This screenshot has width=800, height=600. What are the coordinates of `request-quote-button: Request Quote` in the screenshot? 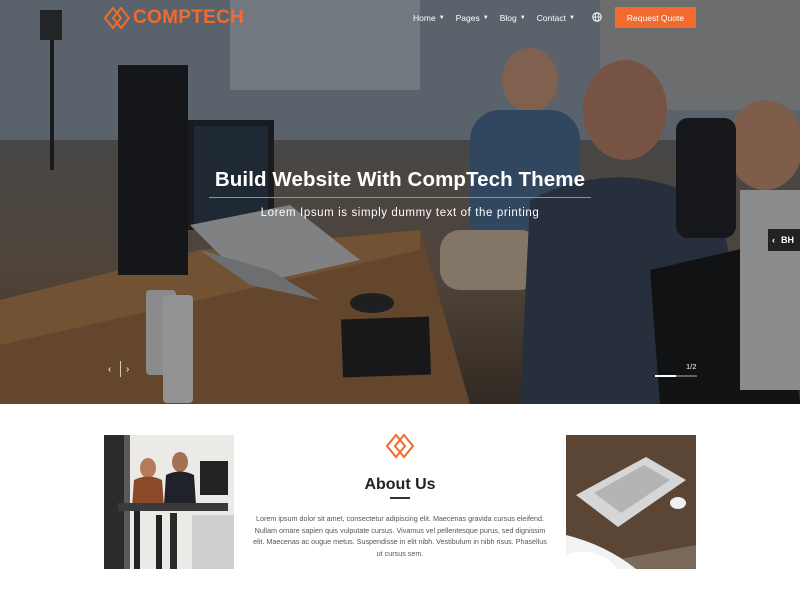 It's located at (655, 17).